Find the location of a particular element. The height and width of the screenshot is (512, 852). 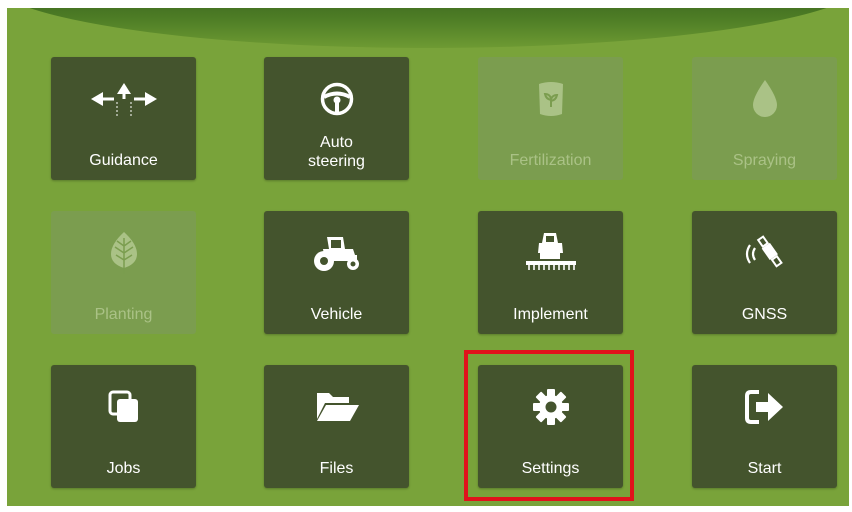

guidance-label: Guidance is located at coordinates (123, 160).